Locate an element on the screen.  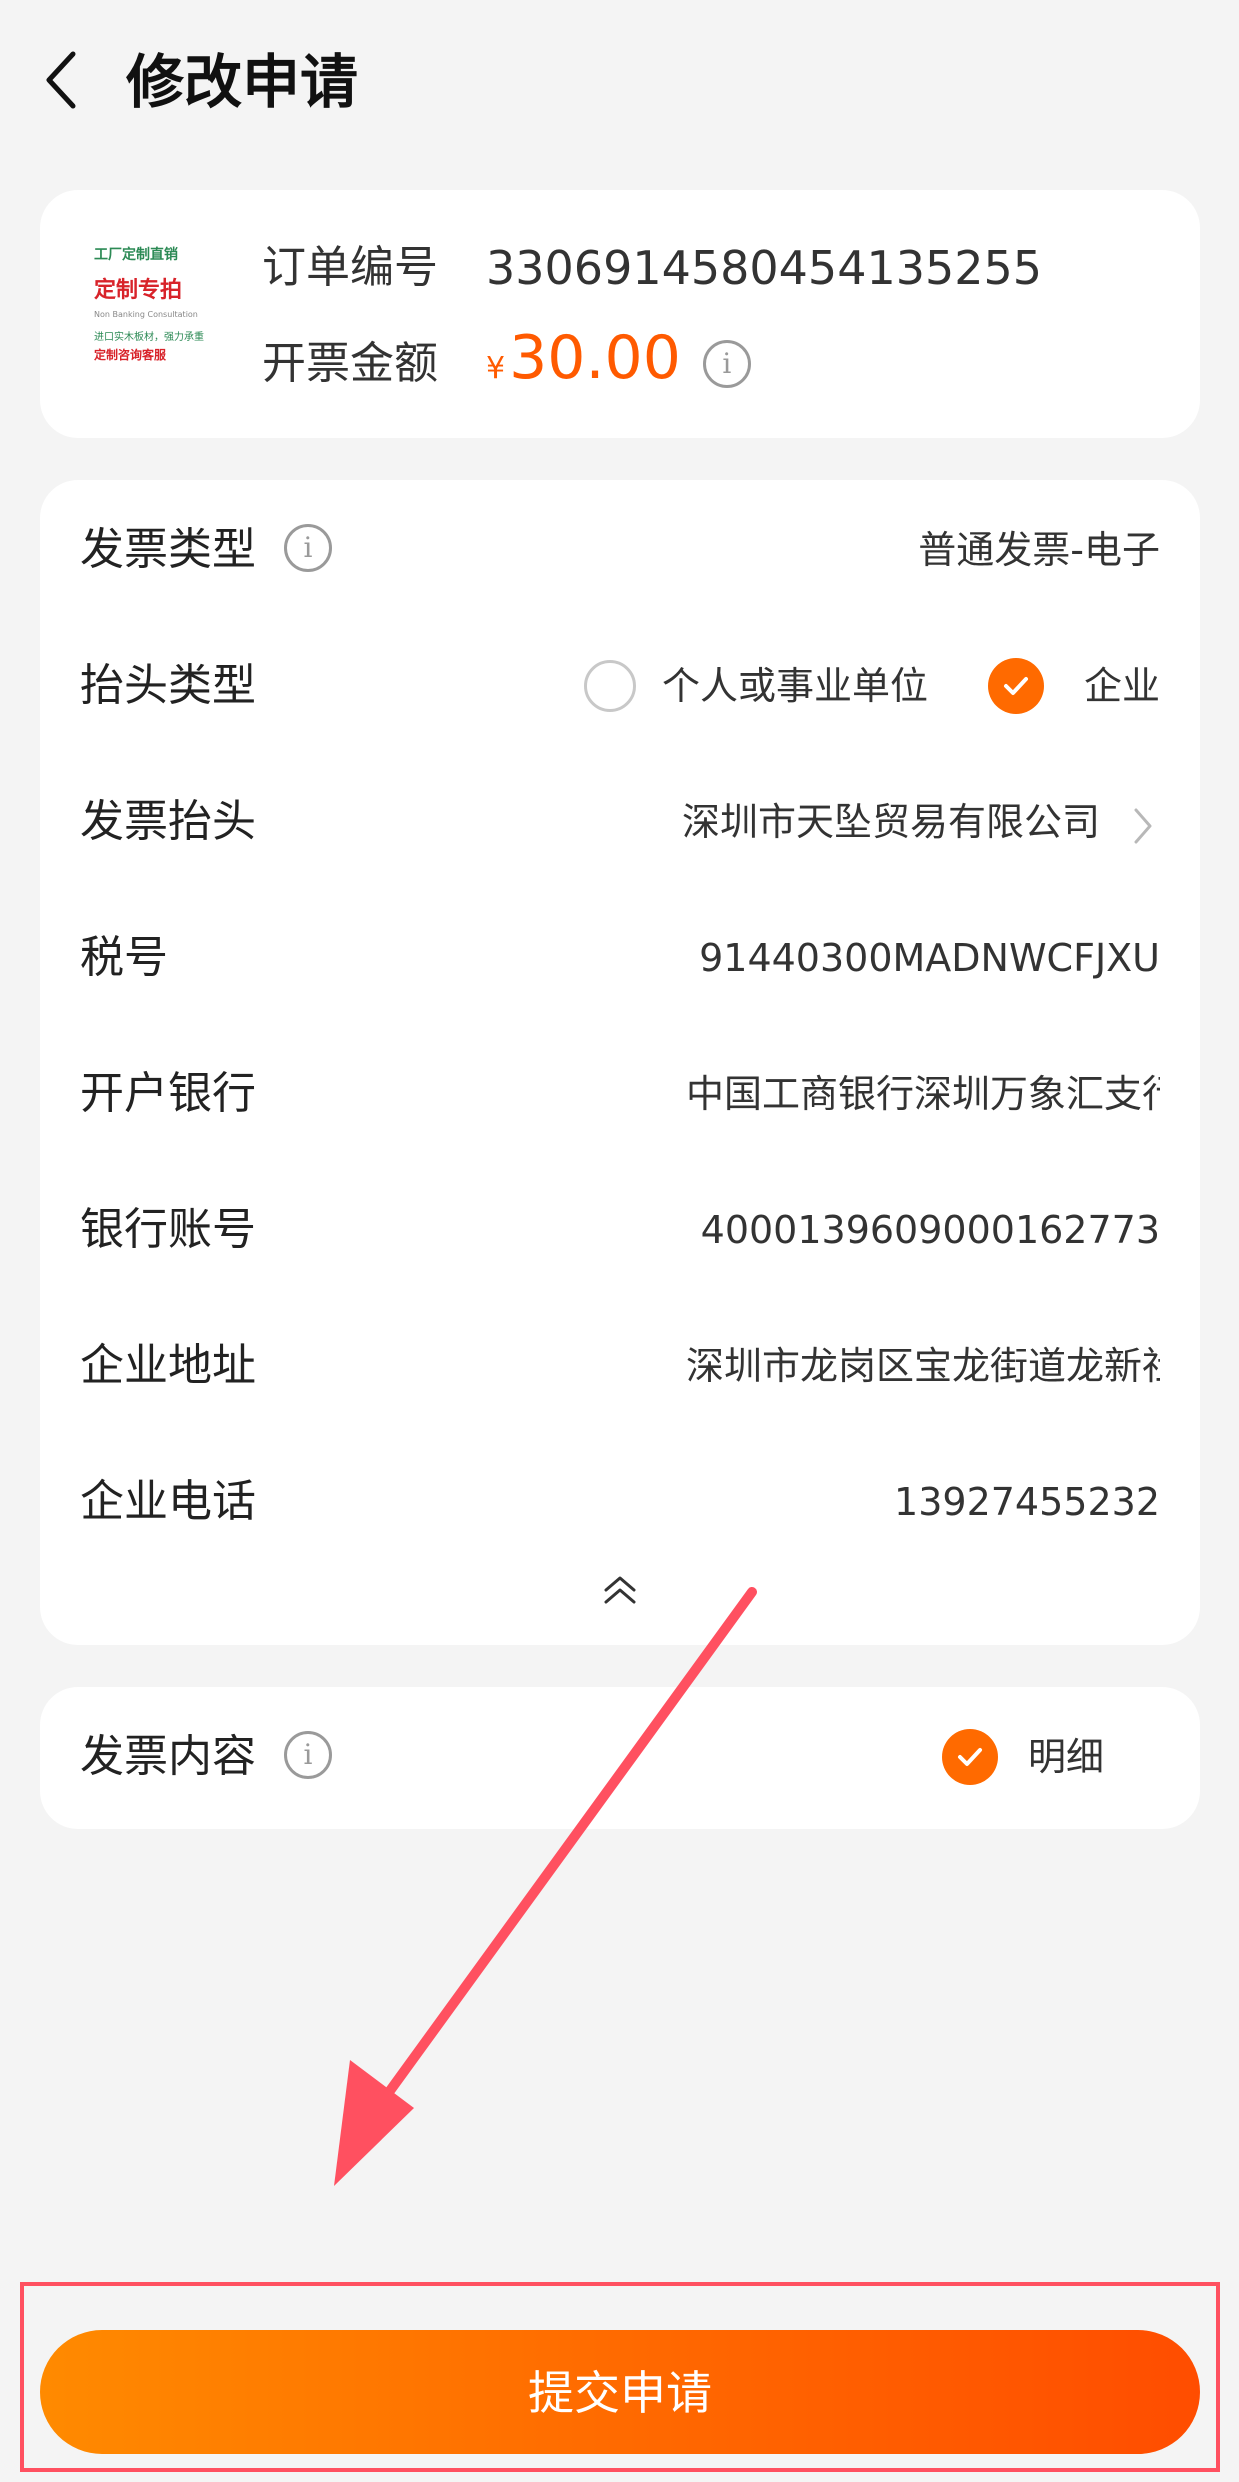
invoice-amount: ¥ 30.00 i is located at coordinates (618, 363).